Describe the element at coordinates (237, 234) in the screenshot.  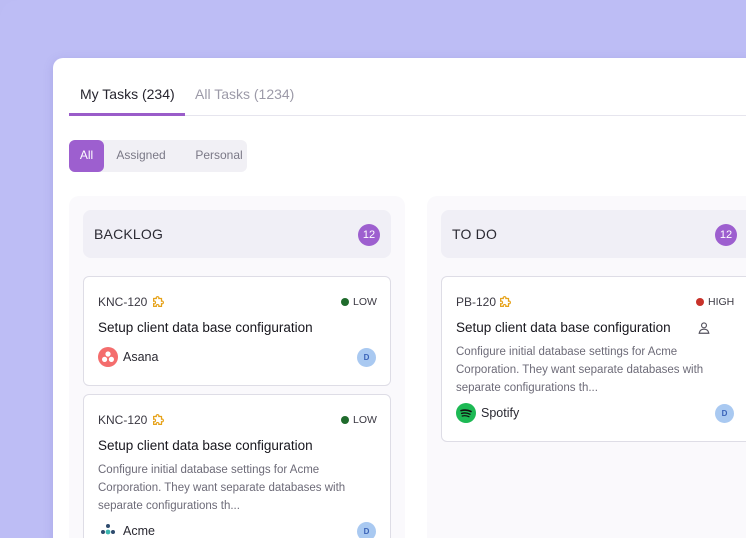
I see `column-header: BACKLOG 12` at that location.